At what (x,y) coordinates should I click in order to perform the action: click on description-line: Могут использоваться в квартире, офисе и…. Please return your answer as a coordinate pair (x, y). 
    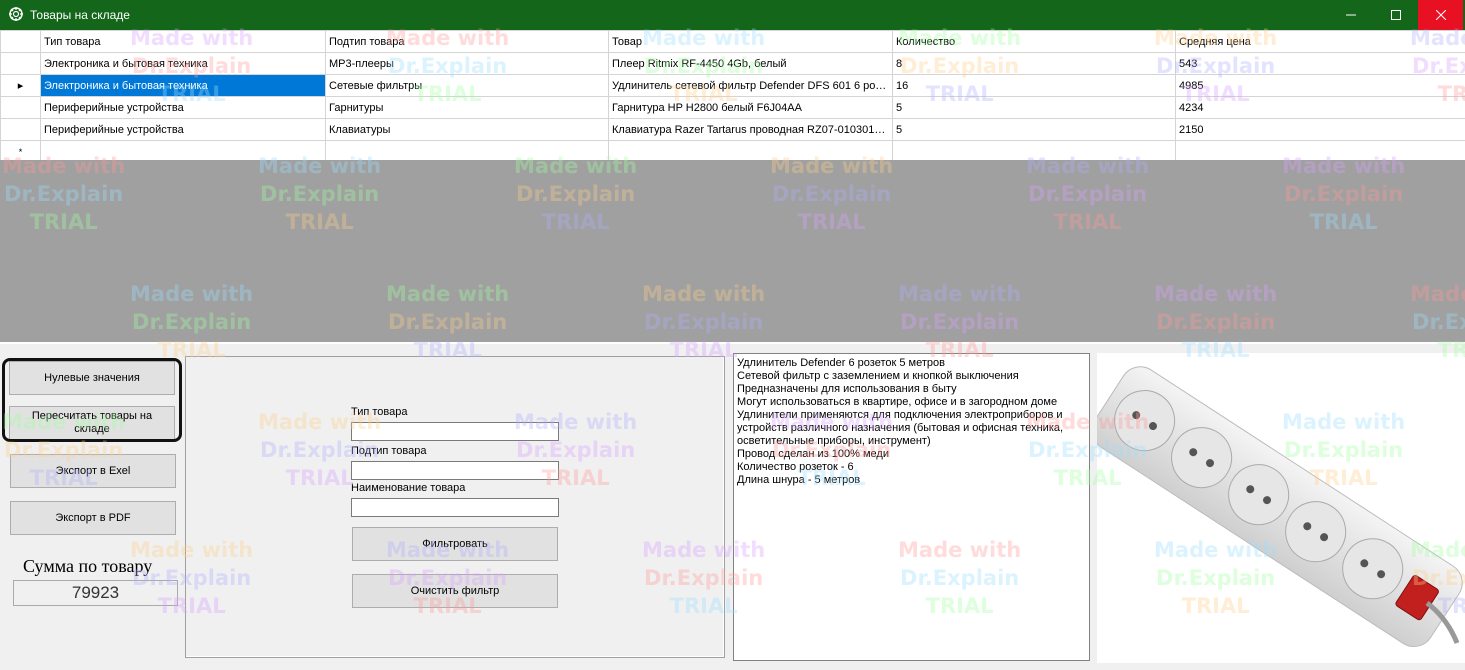
    Looking at the image, I should click on (911, 402).